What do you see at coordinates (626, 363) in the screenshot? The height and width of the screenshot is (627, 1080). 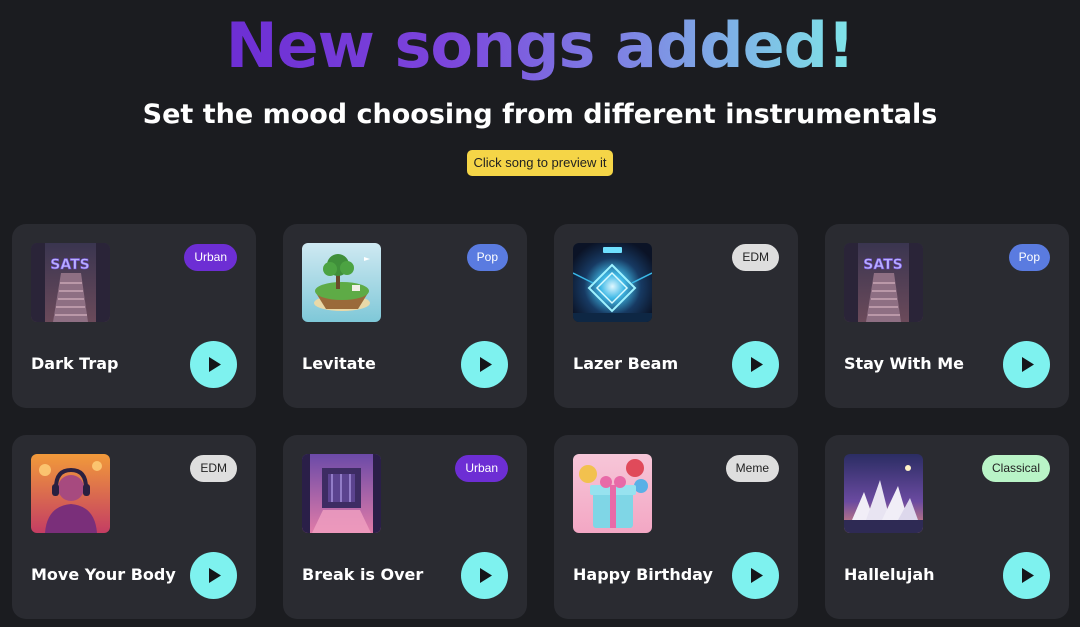 I see `song-title: Lazer Beam` at bounding box center [626, 363].